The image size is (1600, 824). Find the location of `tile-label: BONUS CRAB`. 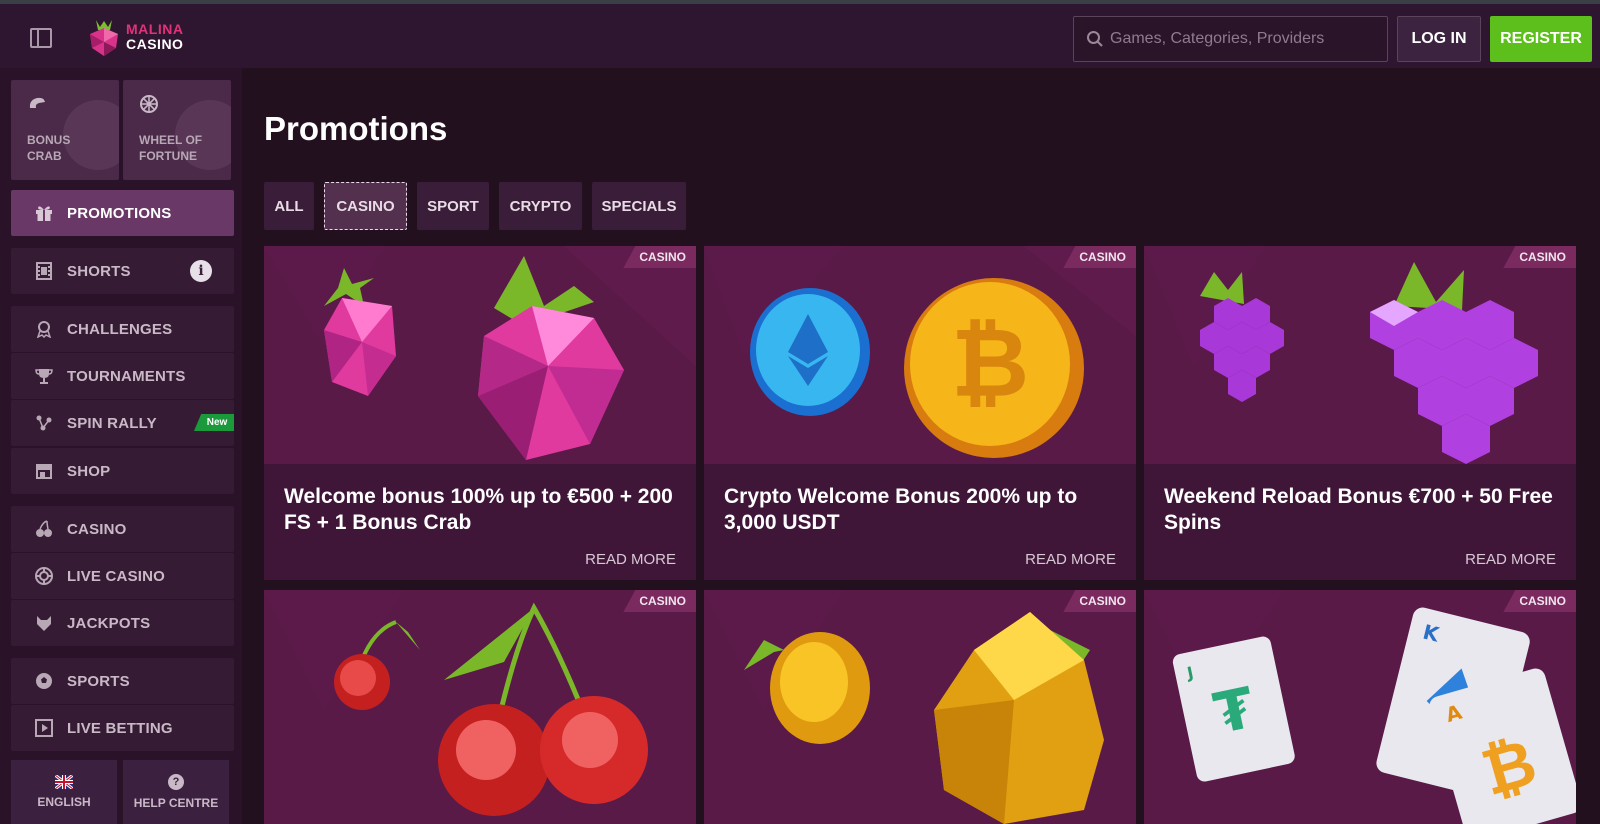

tile-label: BONUS CRAB is located at coordinates (49, 148).